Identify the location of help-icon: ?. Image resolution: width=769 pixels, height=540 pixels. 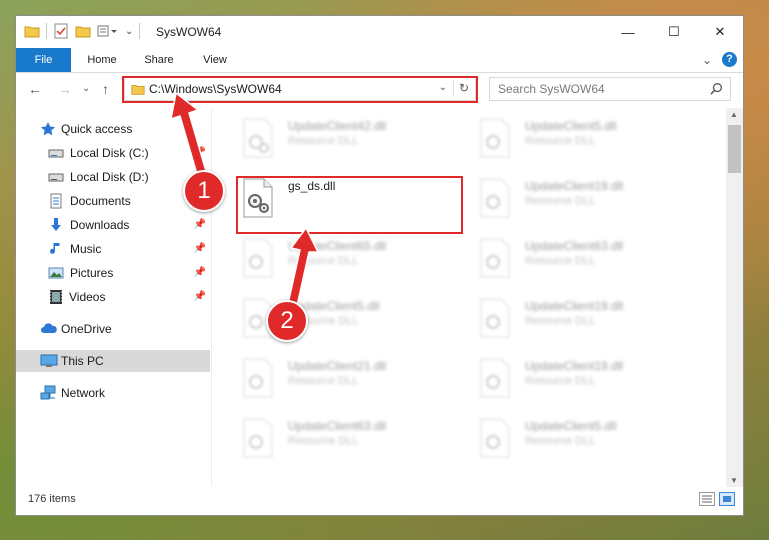
(729, 59).